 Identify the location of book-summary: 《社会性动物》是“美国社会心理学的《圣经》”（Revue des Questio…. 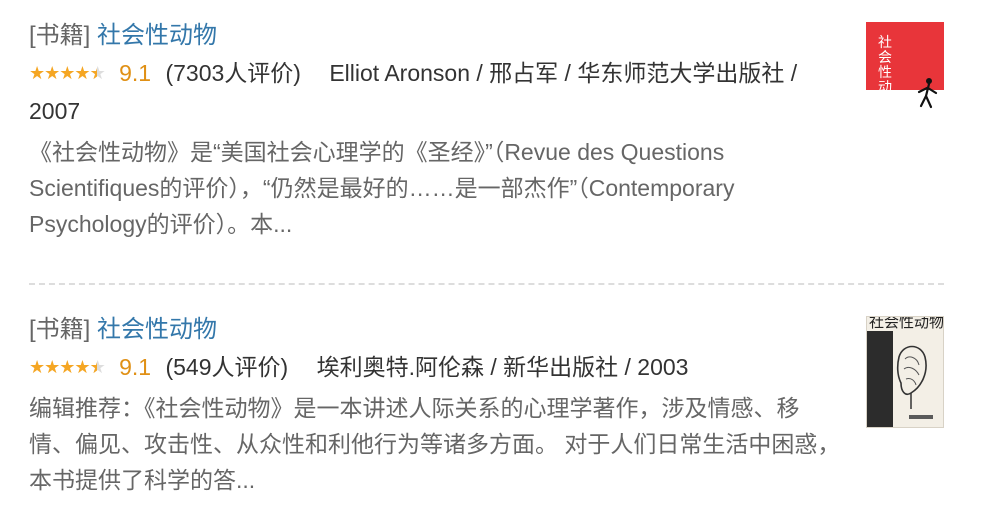
(382, 188).